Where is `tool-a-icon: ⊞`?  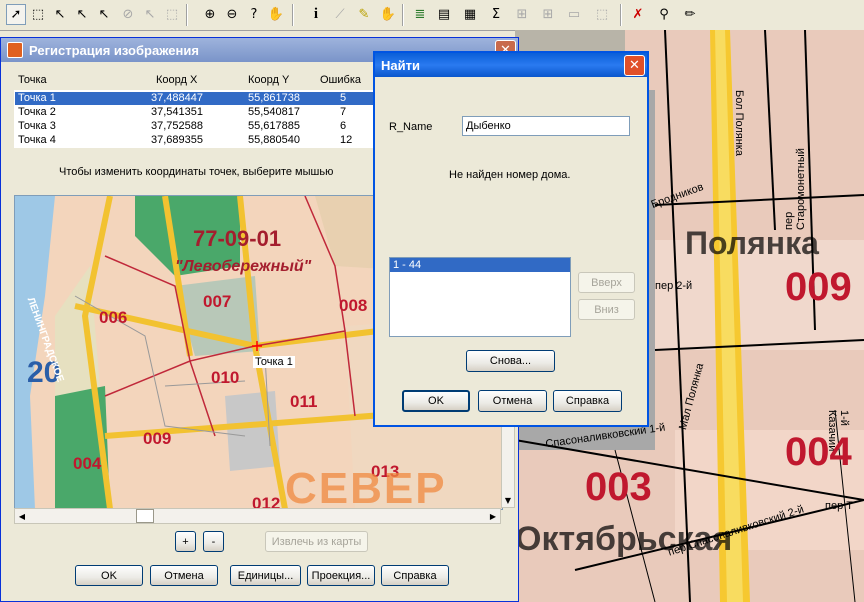 tool-a-icon: ⊞ is located at coordinates (522, 14).